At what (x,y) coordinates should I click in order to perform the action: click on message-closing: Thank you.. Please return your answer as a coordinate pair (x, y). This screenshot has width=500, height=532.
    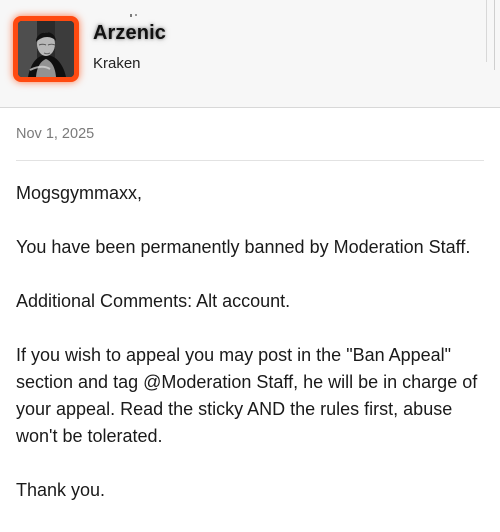
    Looking at the image, I should click on (61, 490).